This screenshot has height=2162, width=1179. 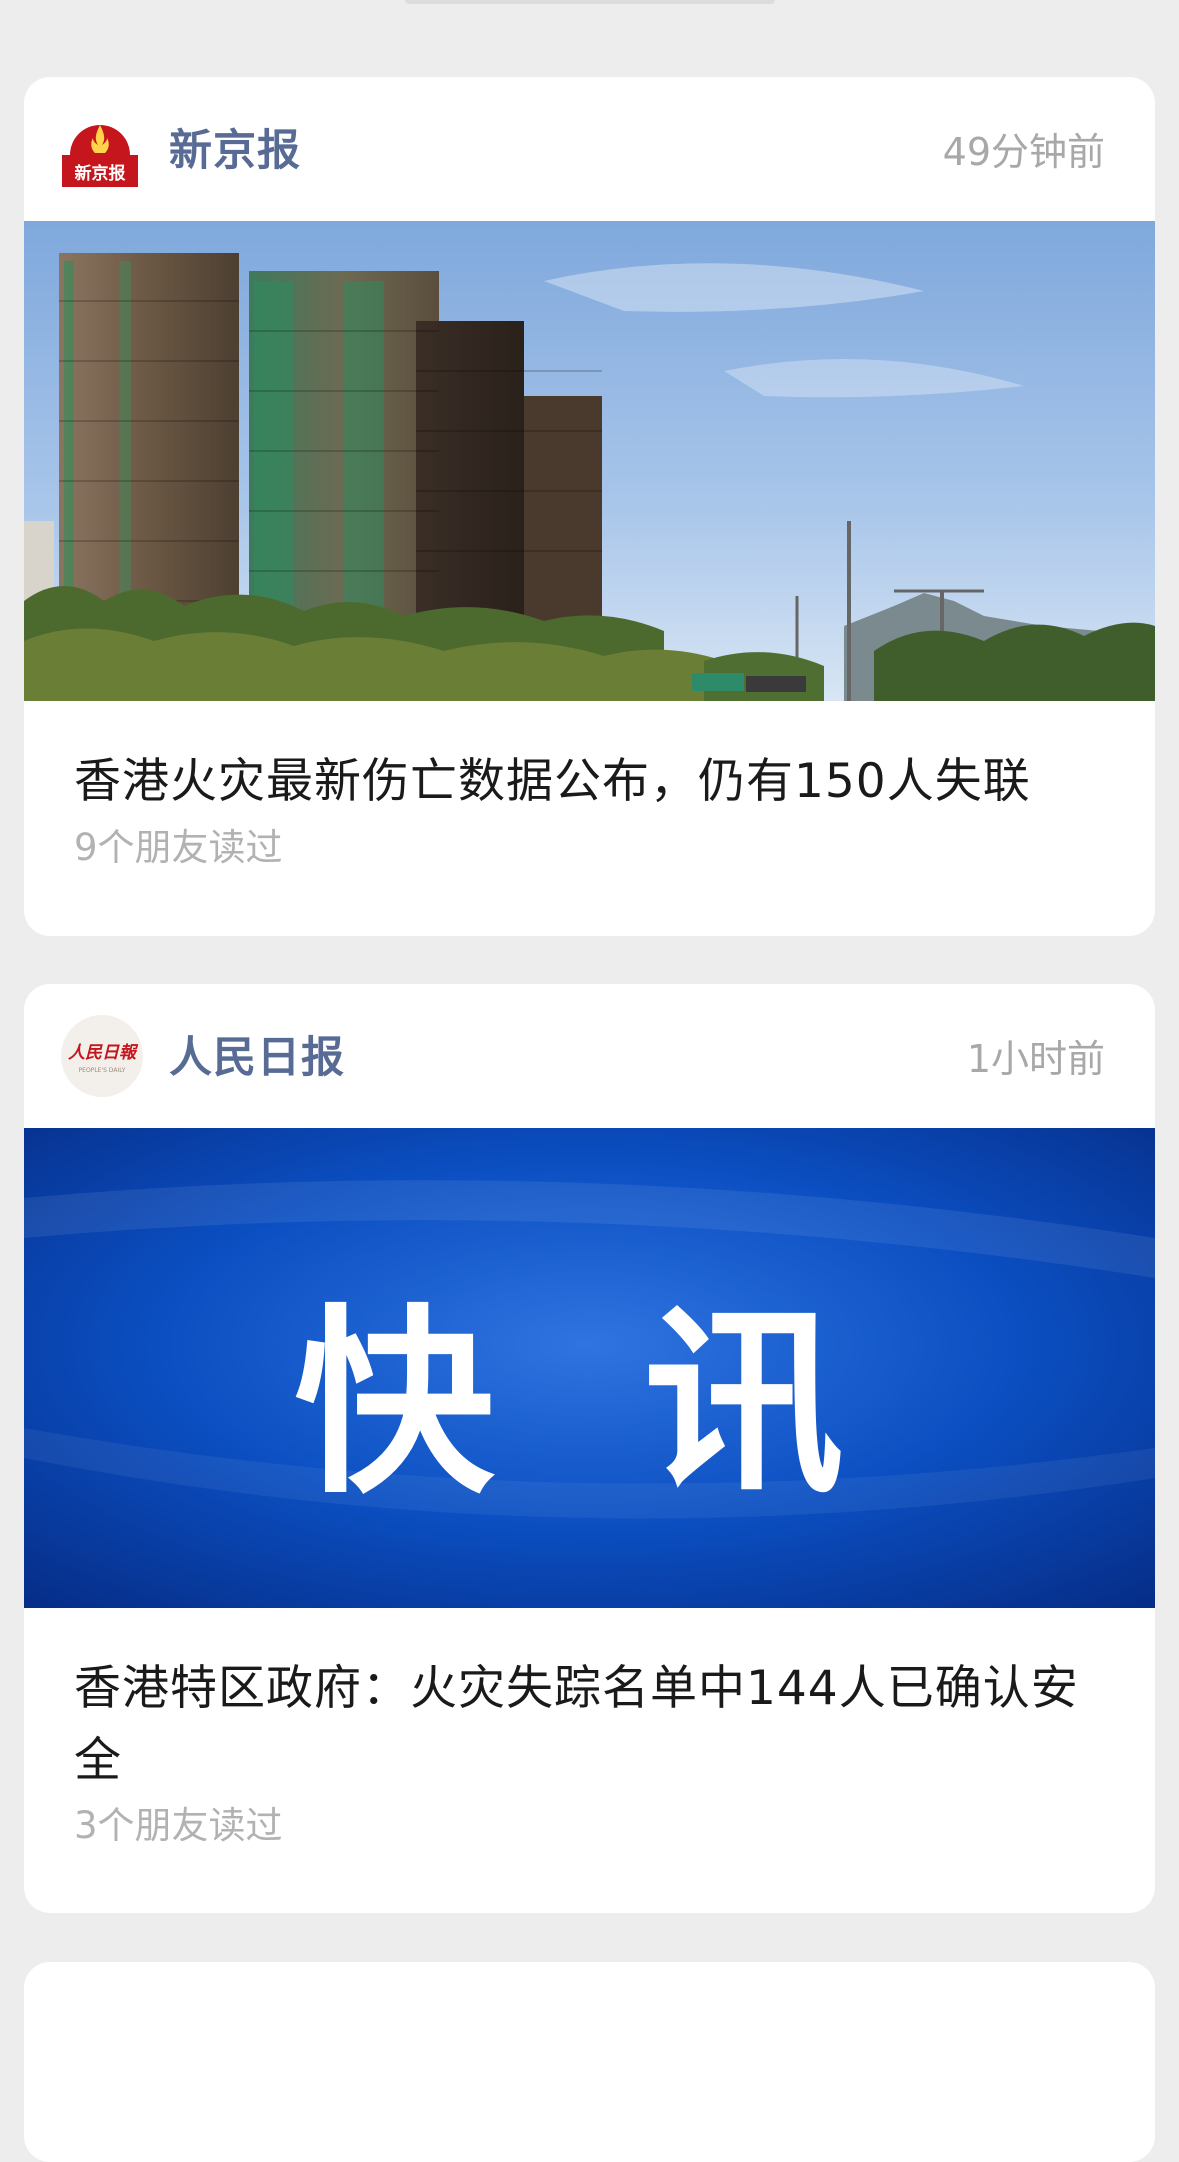 What do you see at coordinates (590, 2) in the screenshot?
I see `top-drag-handle` at bounding box center [590, 2].